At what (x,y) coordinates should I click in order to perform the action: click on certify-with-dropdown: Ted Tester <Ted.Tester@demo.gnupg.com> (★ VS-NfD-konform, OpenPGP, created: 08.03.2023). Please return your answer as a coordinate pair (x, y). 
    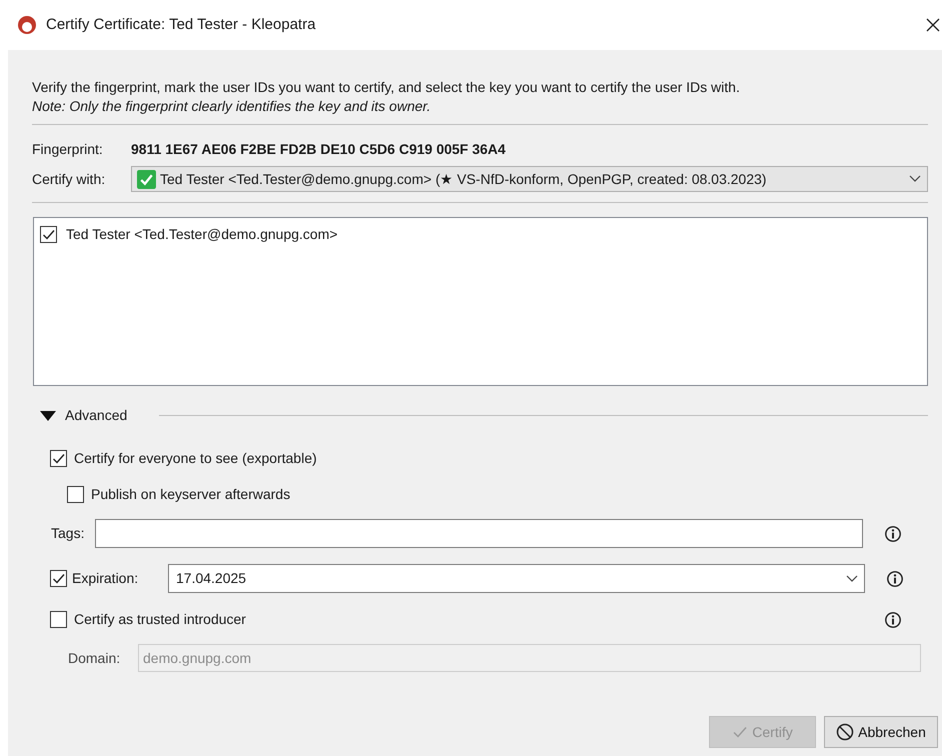
    Looking at the image, I should click on (529, 179).